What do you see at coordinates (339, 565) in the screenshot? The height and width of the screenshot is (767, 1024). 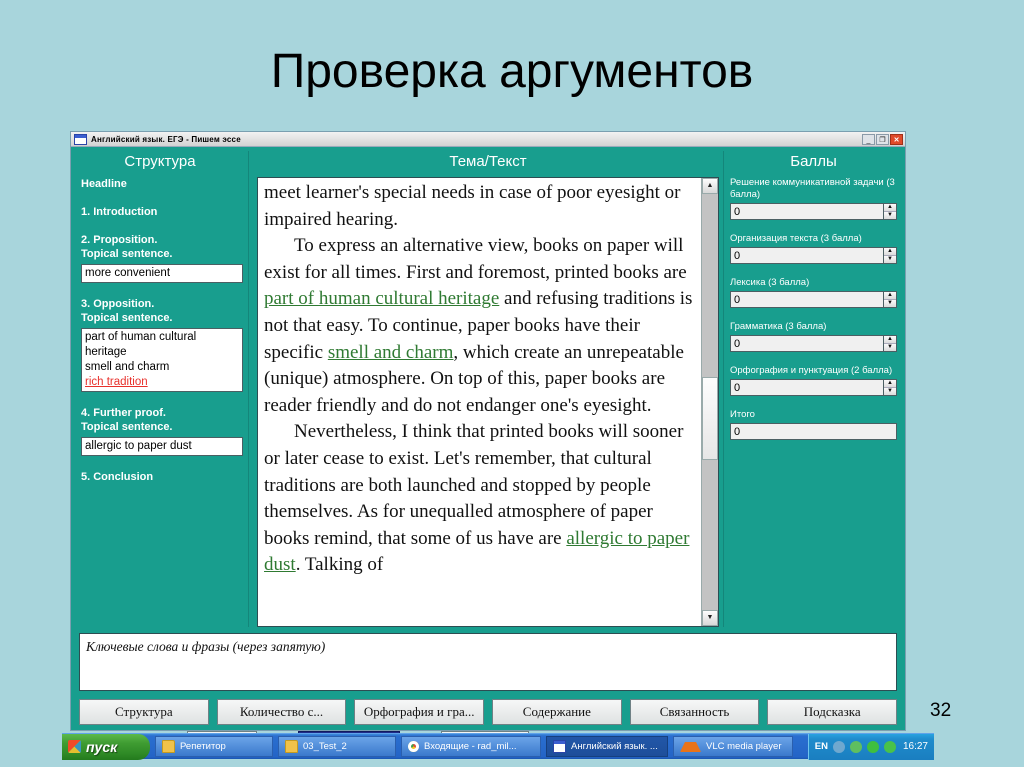 I see `essay-text-run: . Talking of` at bounding box center [339, 565].